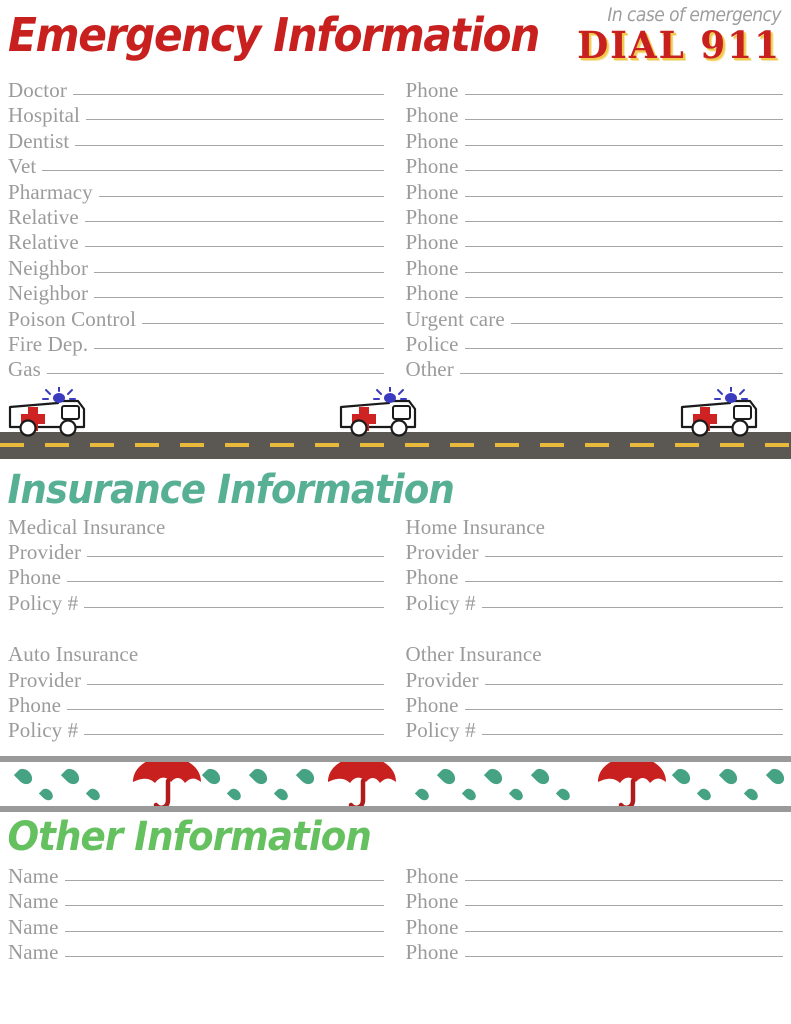 The image size is (791, 1024). I want to click on field-label: Vet, so click(22, 166).